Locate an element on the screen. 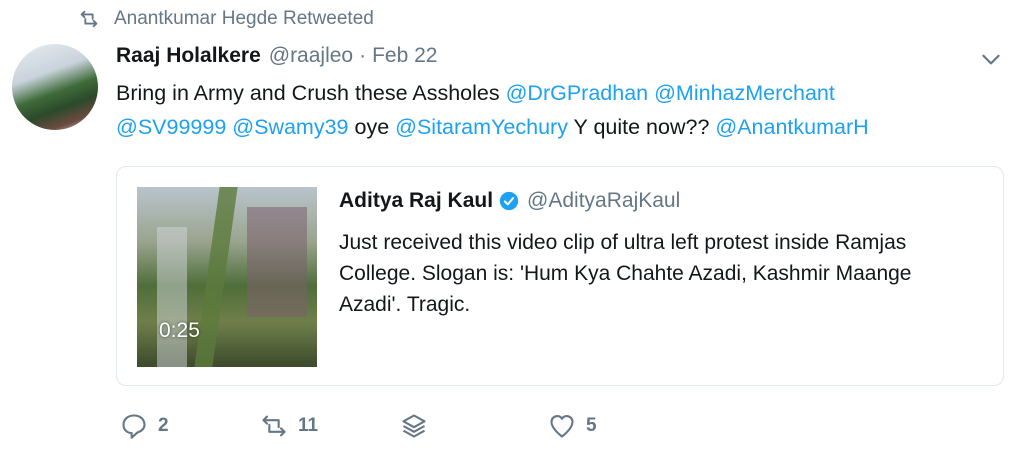 Image resolution: width=1024 pixels, height=464 pixels. tweet-text-part: Bring in Army and Crush these Assholes is located at coordinates (311, 93).